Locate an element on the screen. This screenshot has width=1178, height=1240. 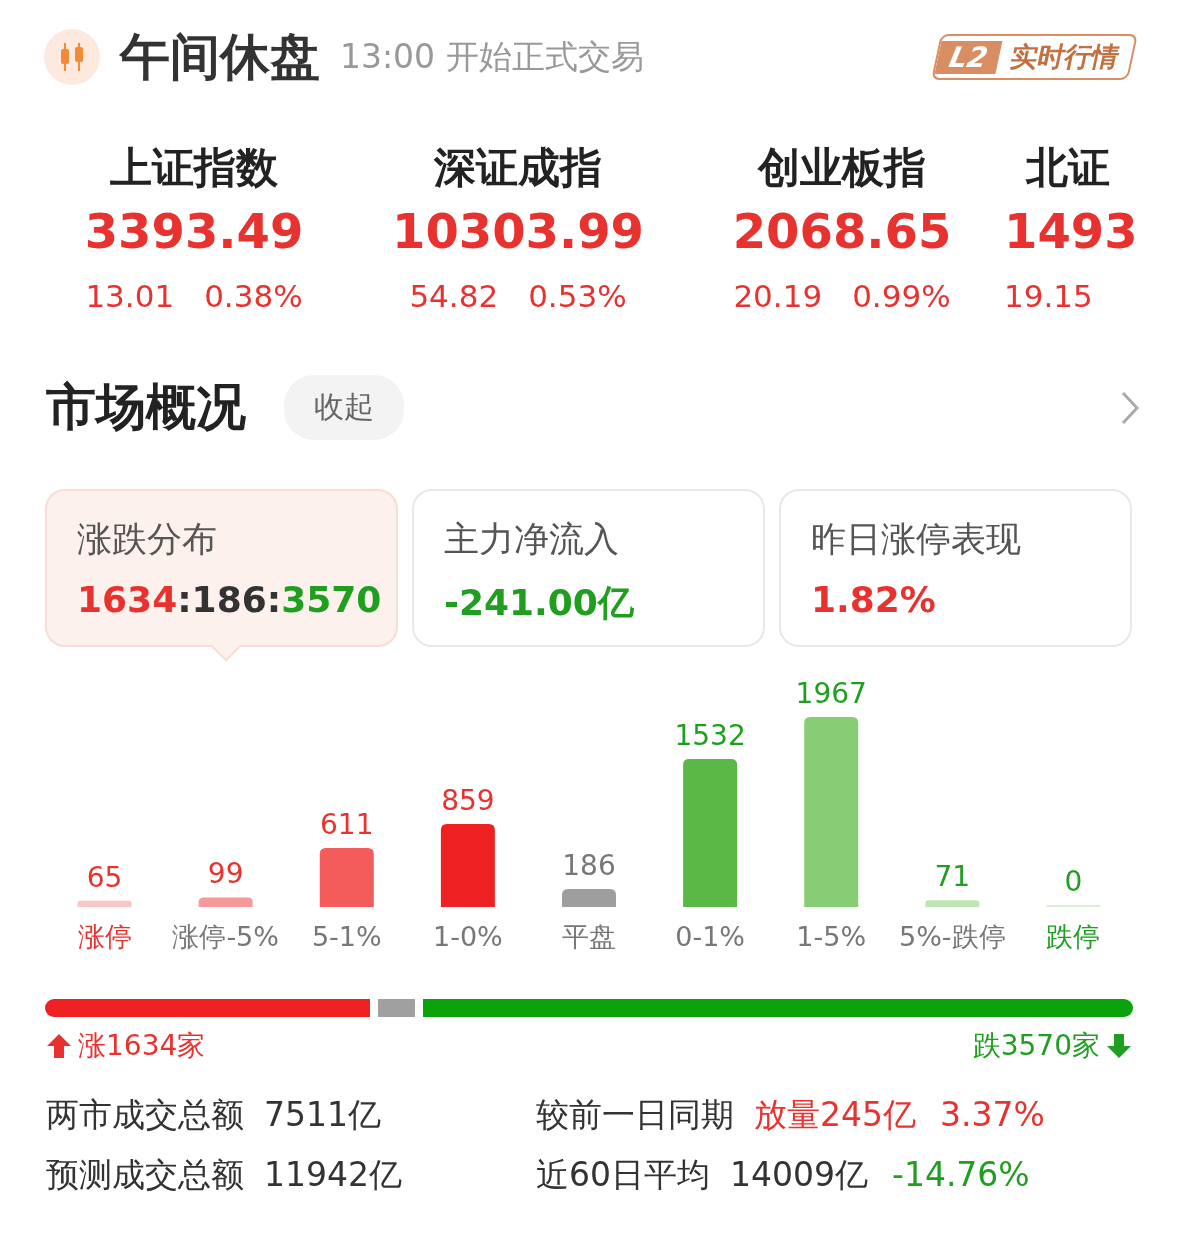
stat-card: 主力净流入 -241.00亿 is located at coordinates (588, 568).